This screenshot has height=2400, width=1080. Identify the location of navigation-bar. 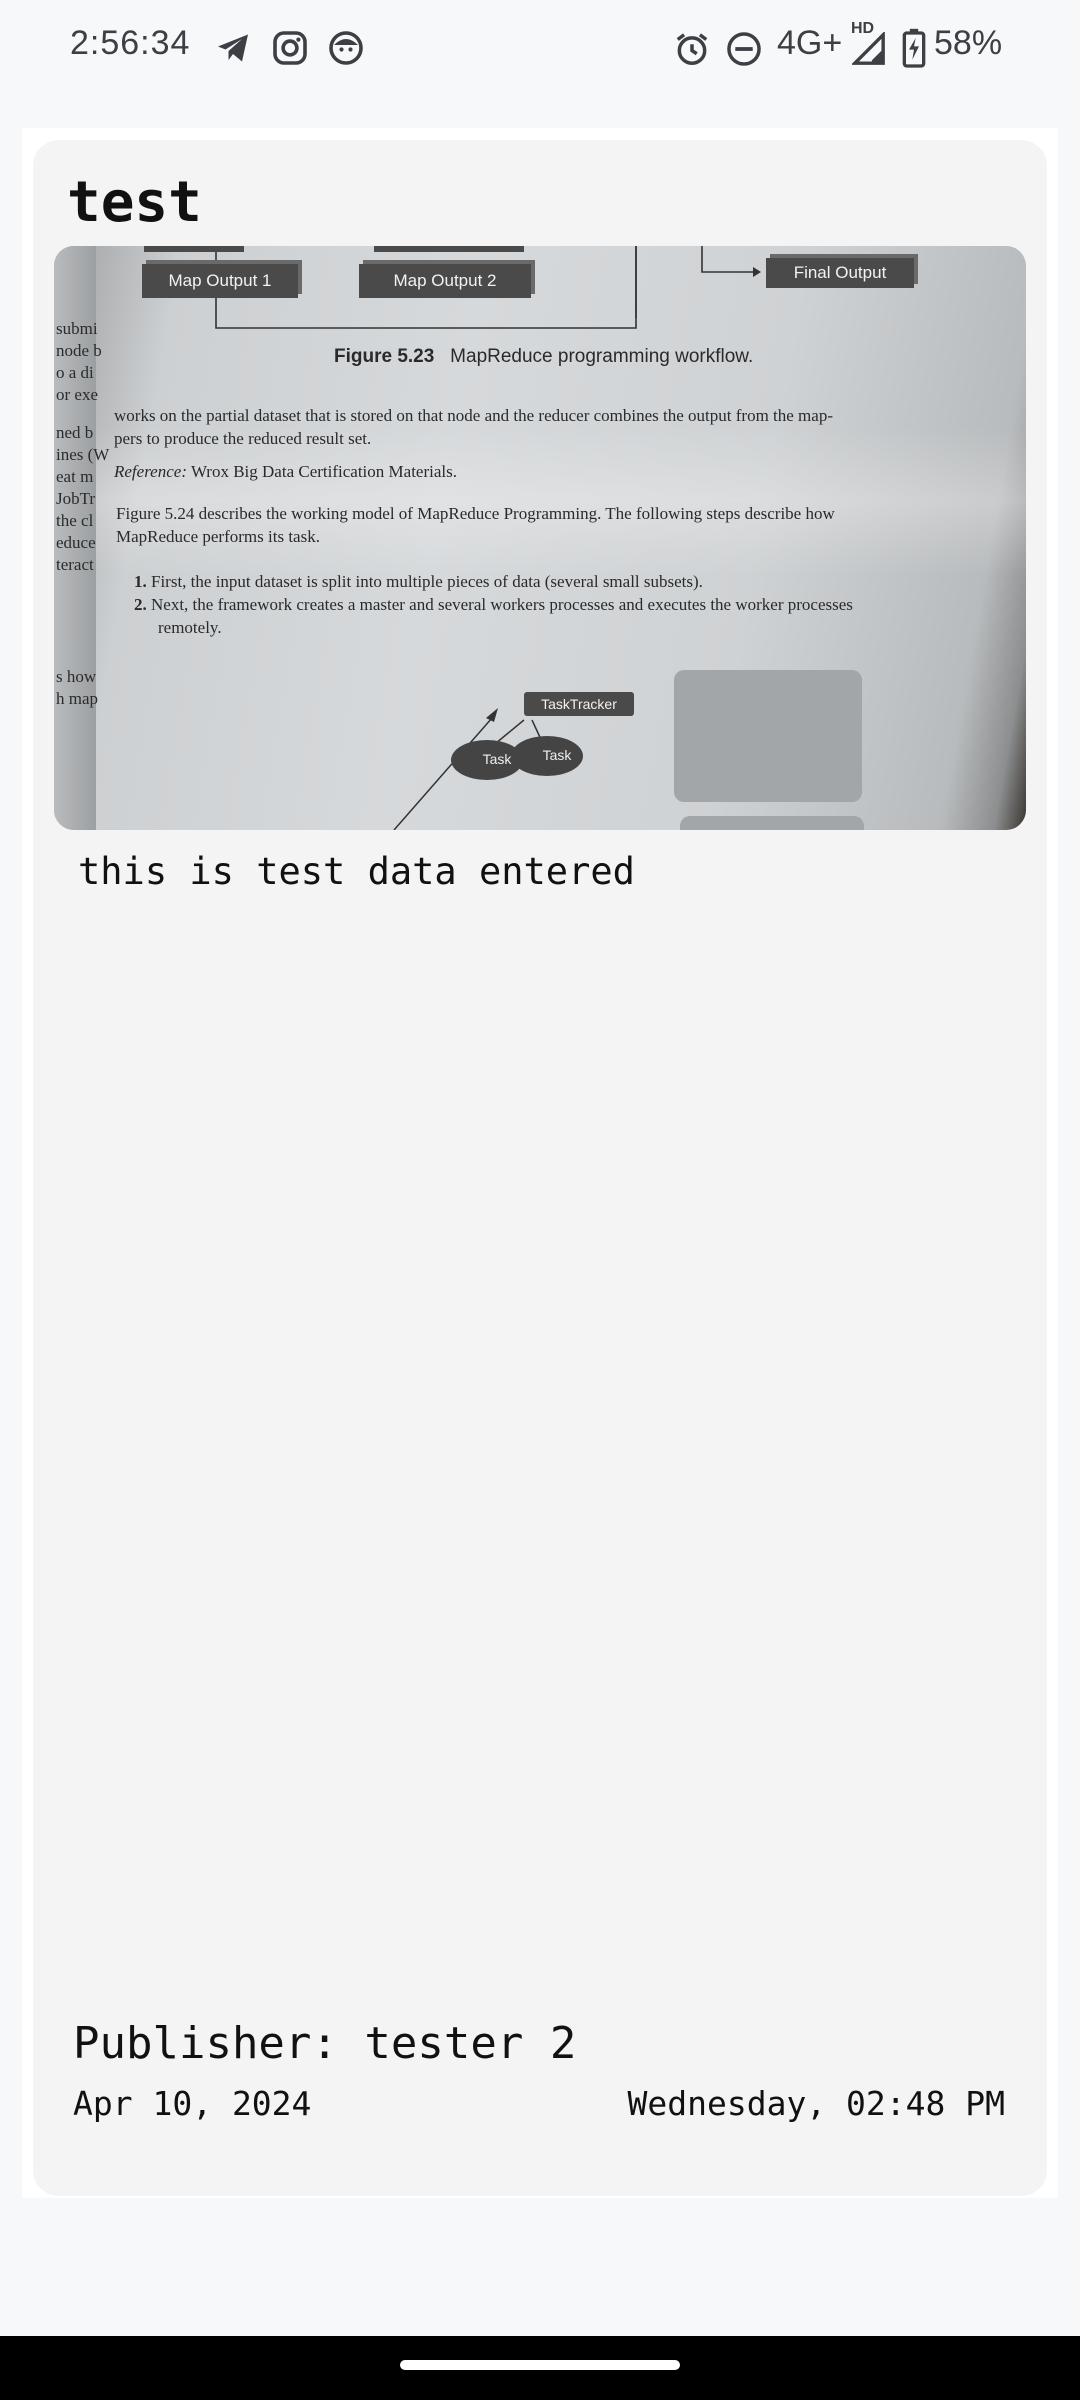
(540, 2368).